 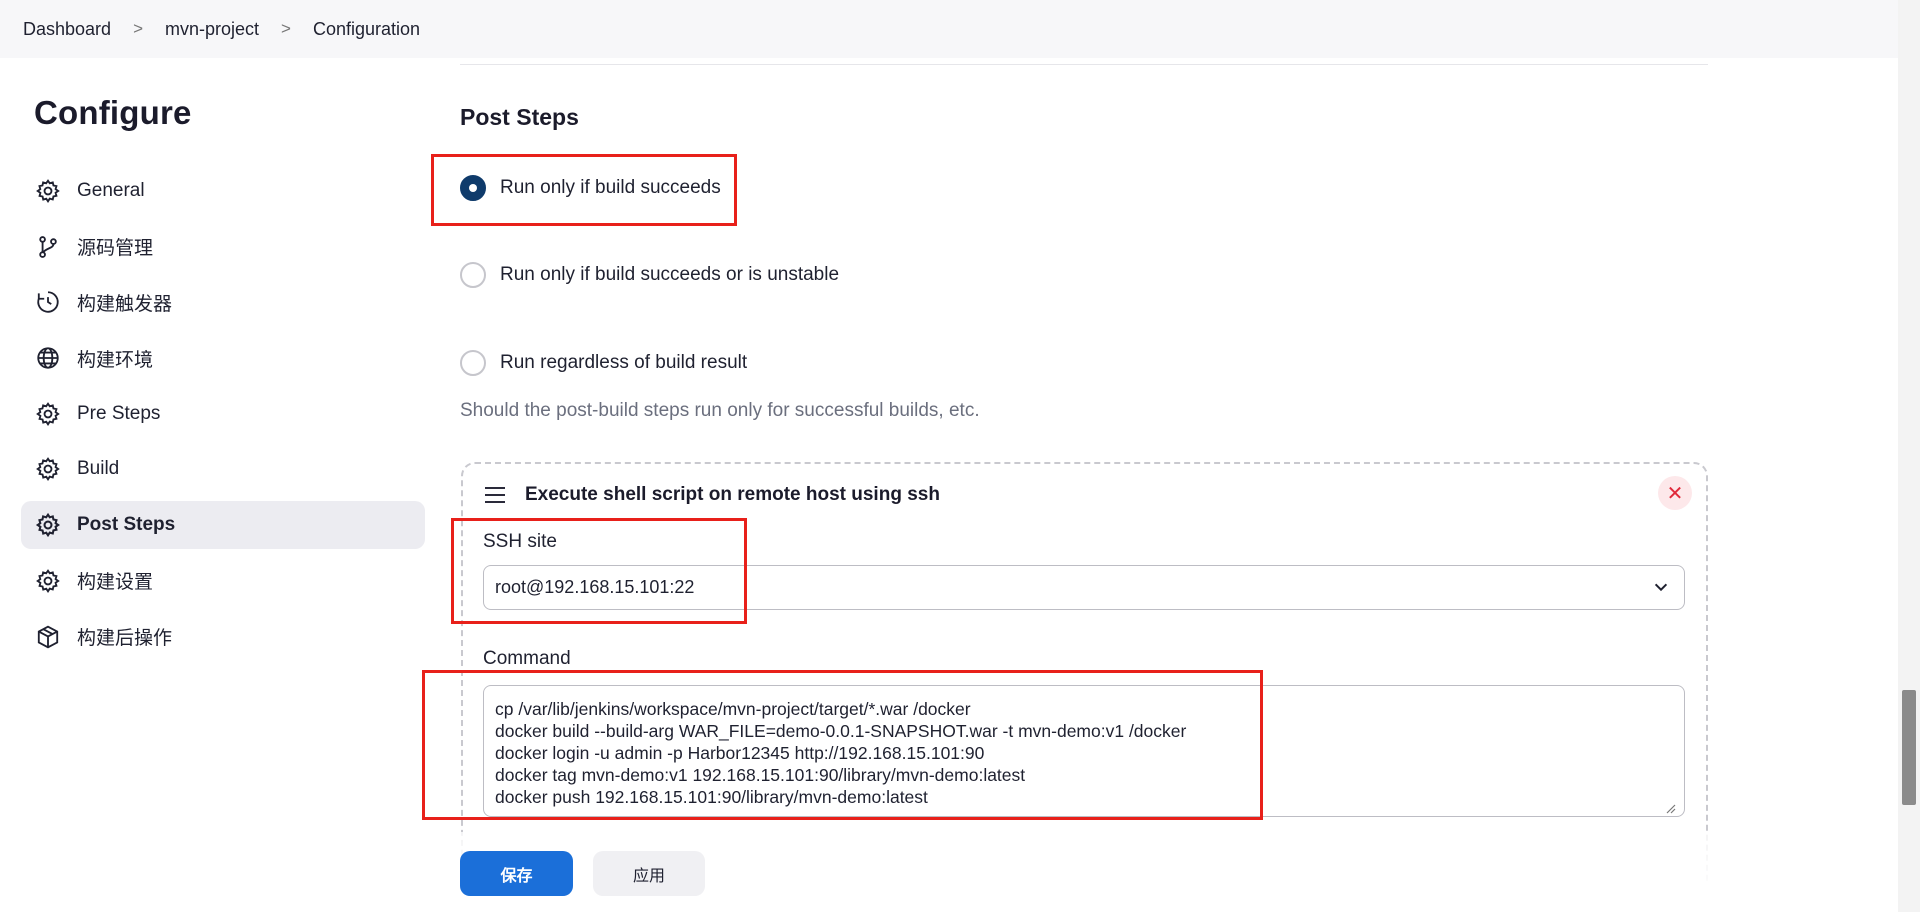 I want to click on resize-grip-icon, so click(x=1670, y=808).